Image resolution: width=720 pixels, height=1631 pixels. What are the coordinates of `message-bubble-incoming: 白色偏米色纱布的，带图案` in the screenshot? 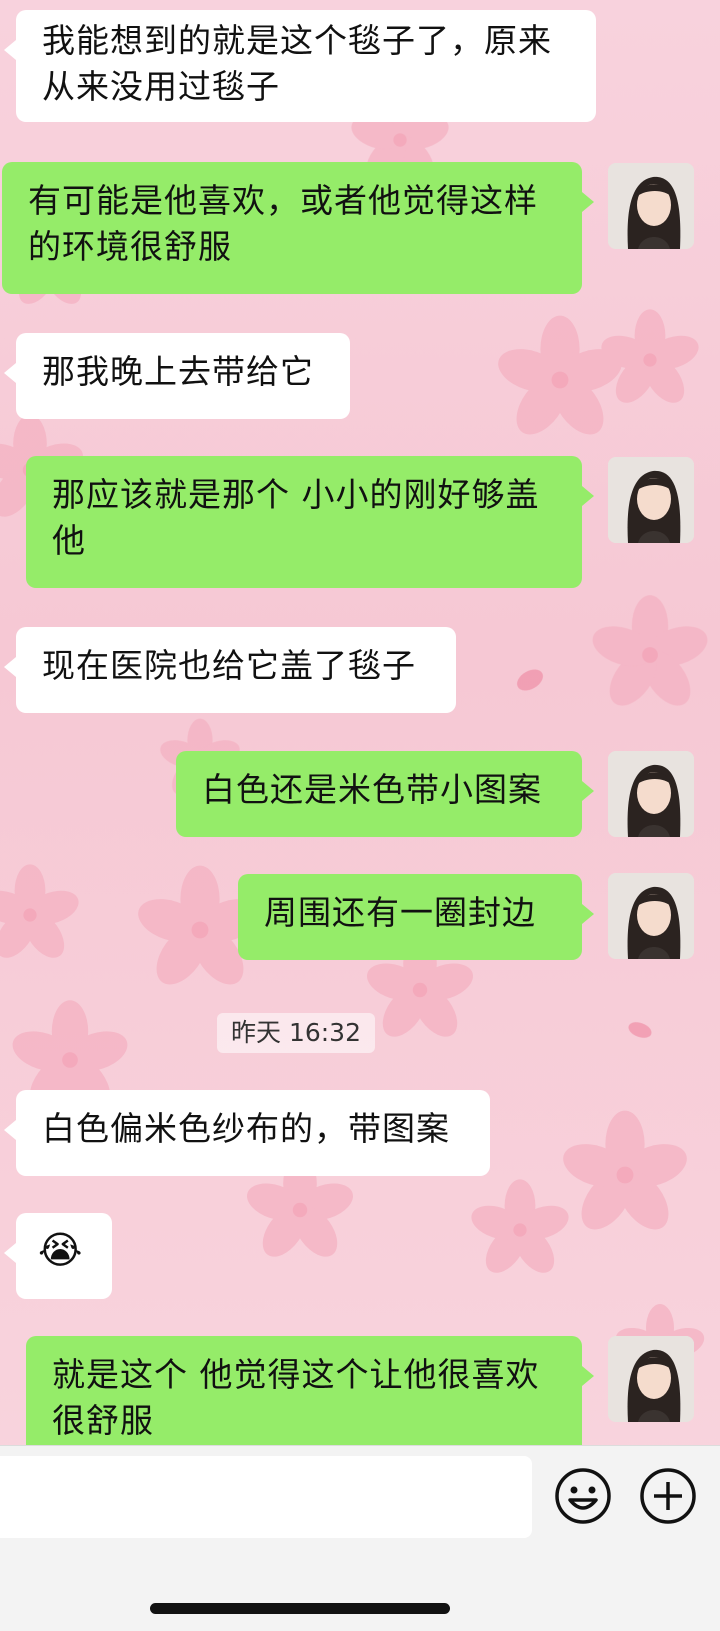 It's located at (247, 1133).